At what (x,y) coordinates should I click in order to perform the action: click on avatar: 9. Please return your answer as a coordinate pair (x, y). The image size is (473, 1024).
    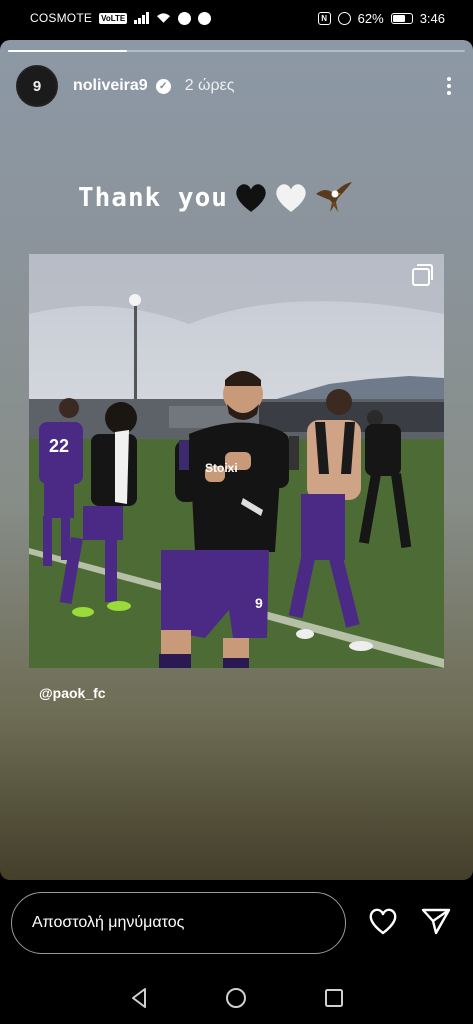
    Looking at the image, I should click on (37, 86).